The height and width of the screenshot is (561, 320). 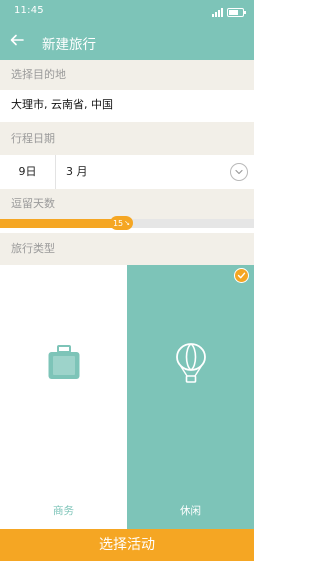 I want to click on app-bar: 新建旅行, so click(x=127, y=42).